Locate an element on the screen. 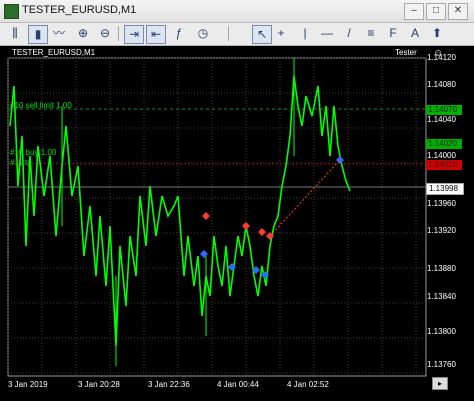 The height and width of the screenshot is (401, 474). order-label: #11 tp is located at coordinates (21, 162).